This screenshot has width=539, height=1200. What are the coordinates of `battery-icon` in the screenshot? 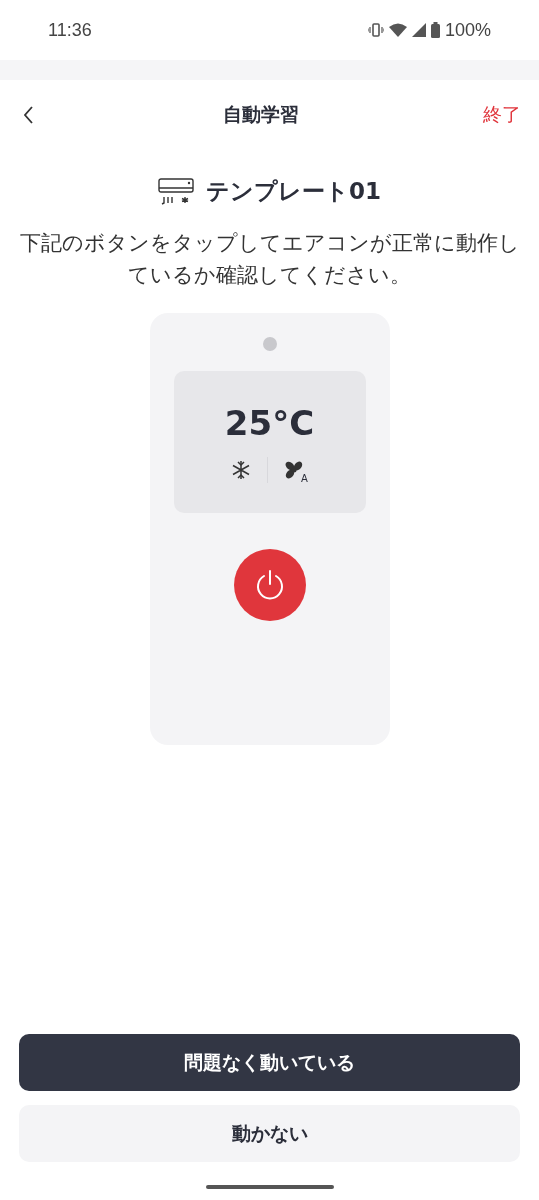 It's located at (435, 30).